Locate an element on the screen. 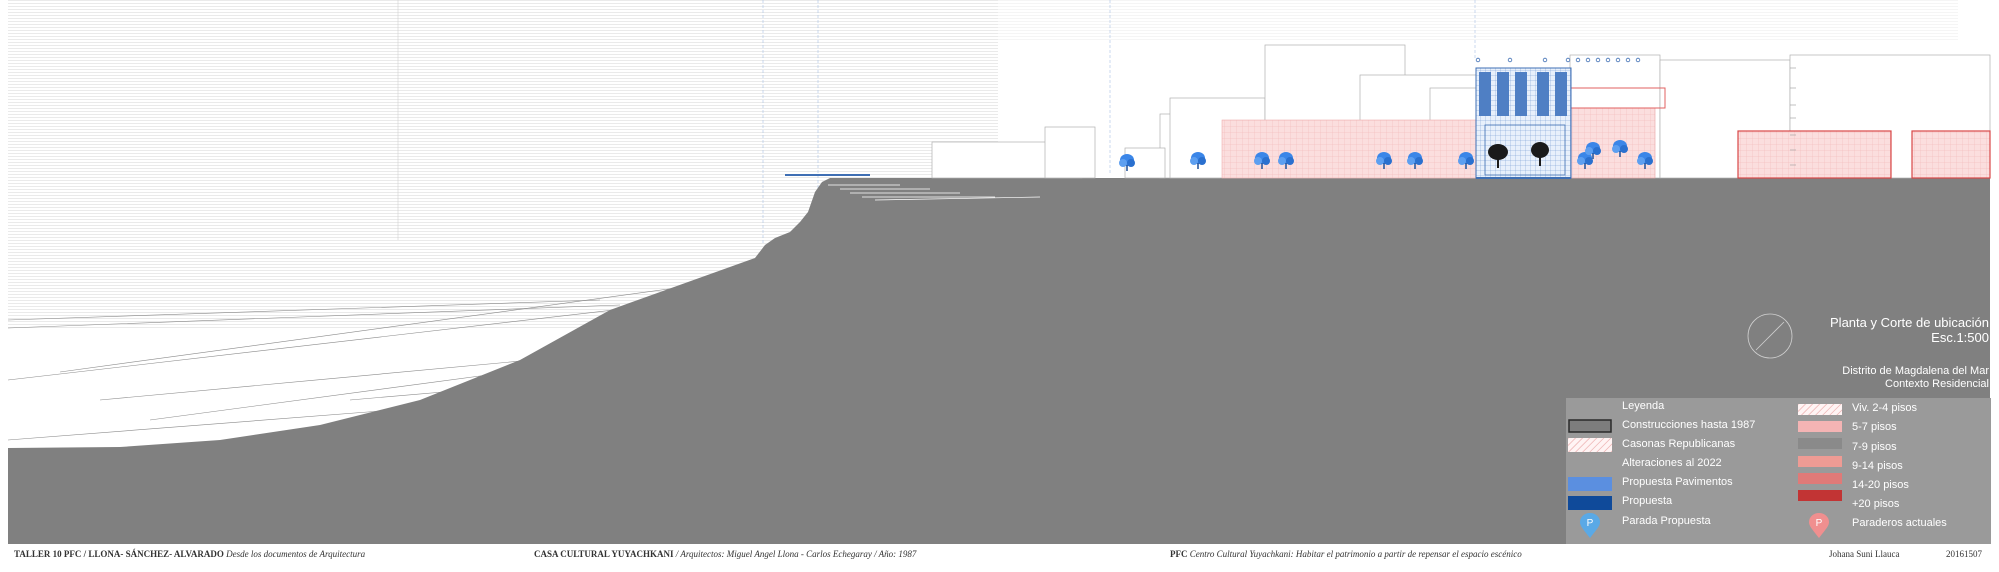 This screenshot has height=572, width=1999. legend-label-5-7: 5-7 pisos is located at coordinates (1874, 427).